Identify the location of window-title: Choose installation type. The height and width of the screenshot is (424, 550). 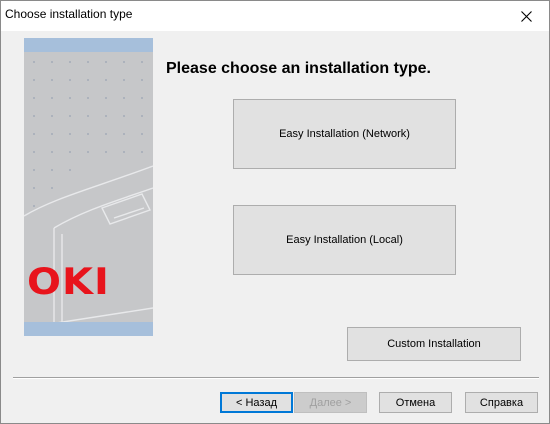
(69, 14).